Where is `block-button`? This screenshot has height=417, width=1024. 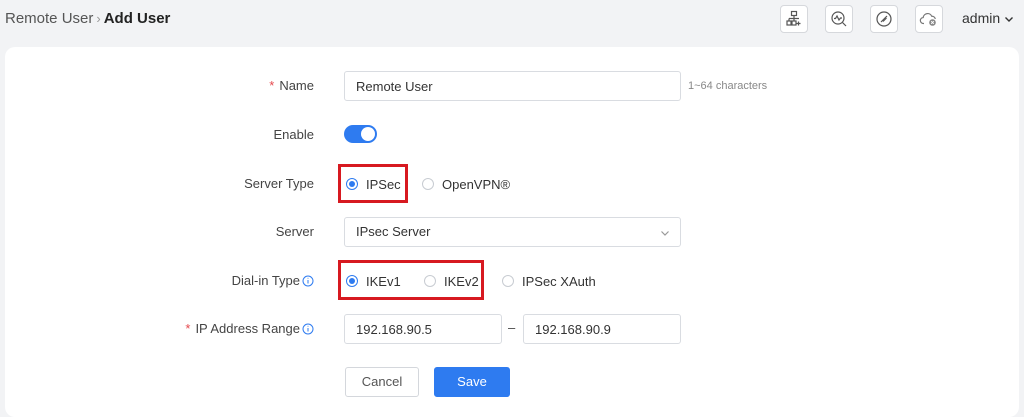 block-button is located at coordinates (884, 19).